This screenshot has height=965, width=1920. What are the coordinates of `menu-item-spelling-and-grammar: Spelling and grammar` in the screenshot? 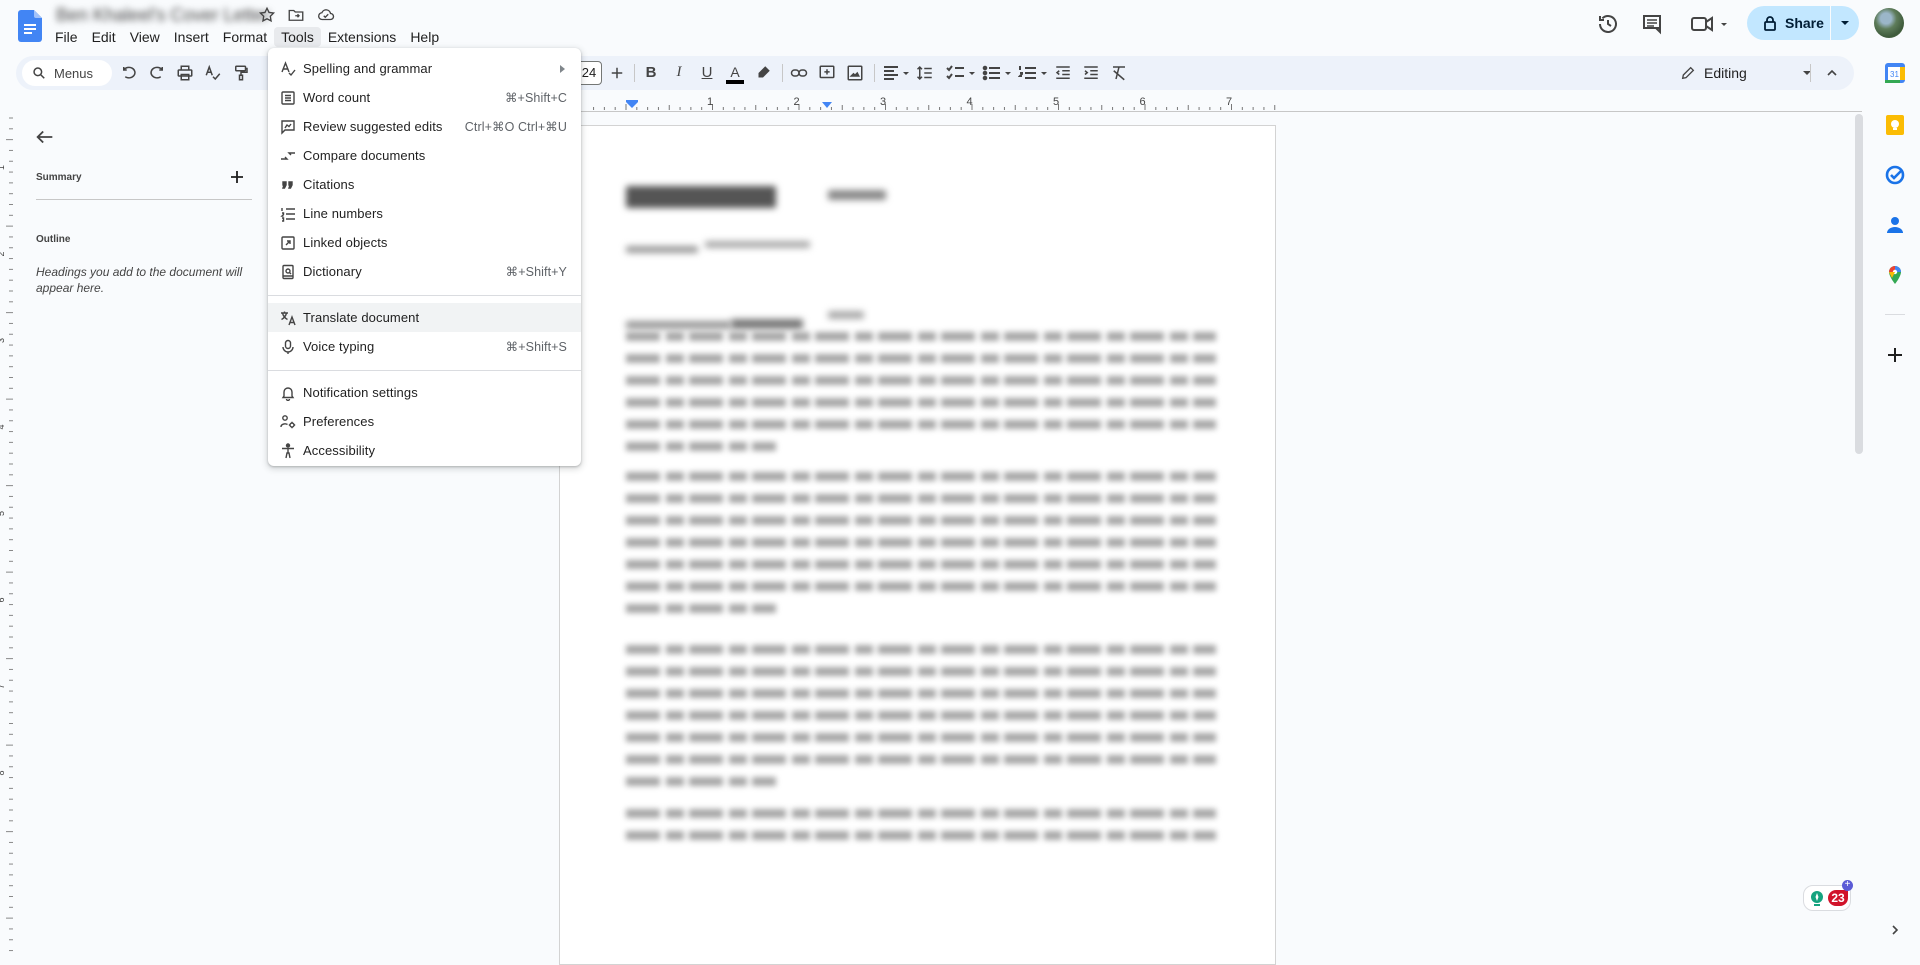 It's located at (424, 68).